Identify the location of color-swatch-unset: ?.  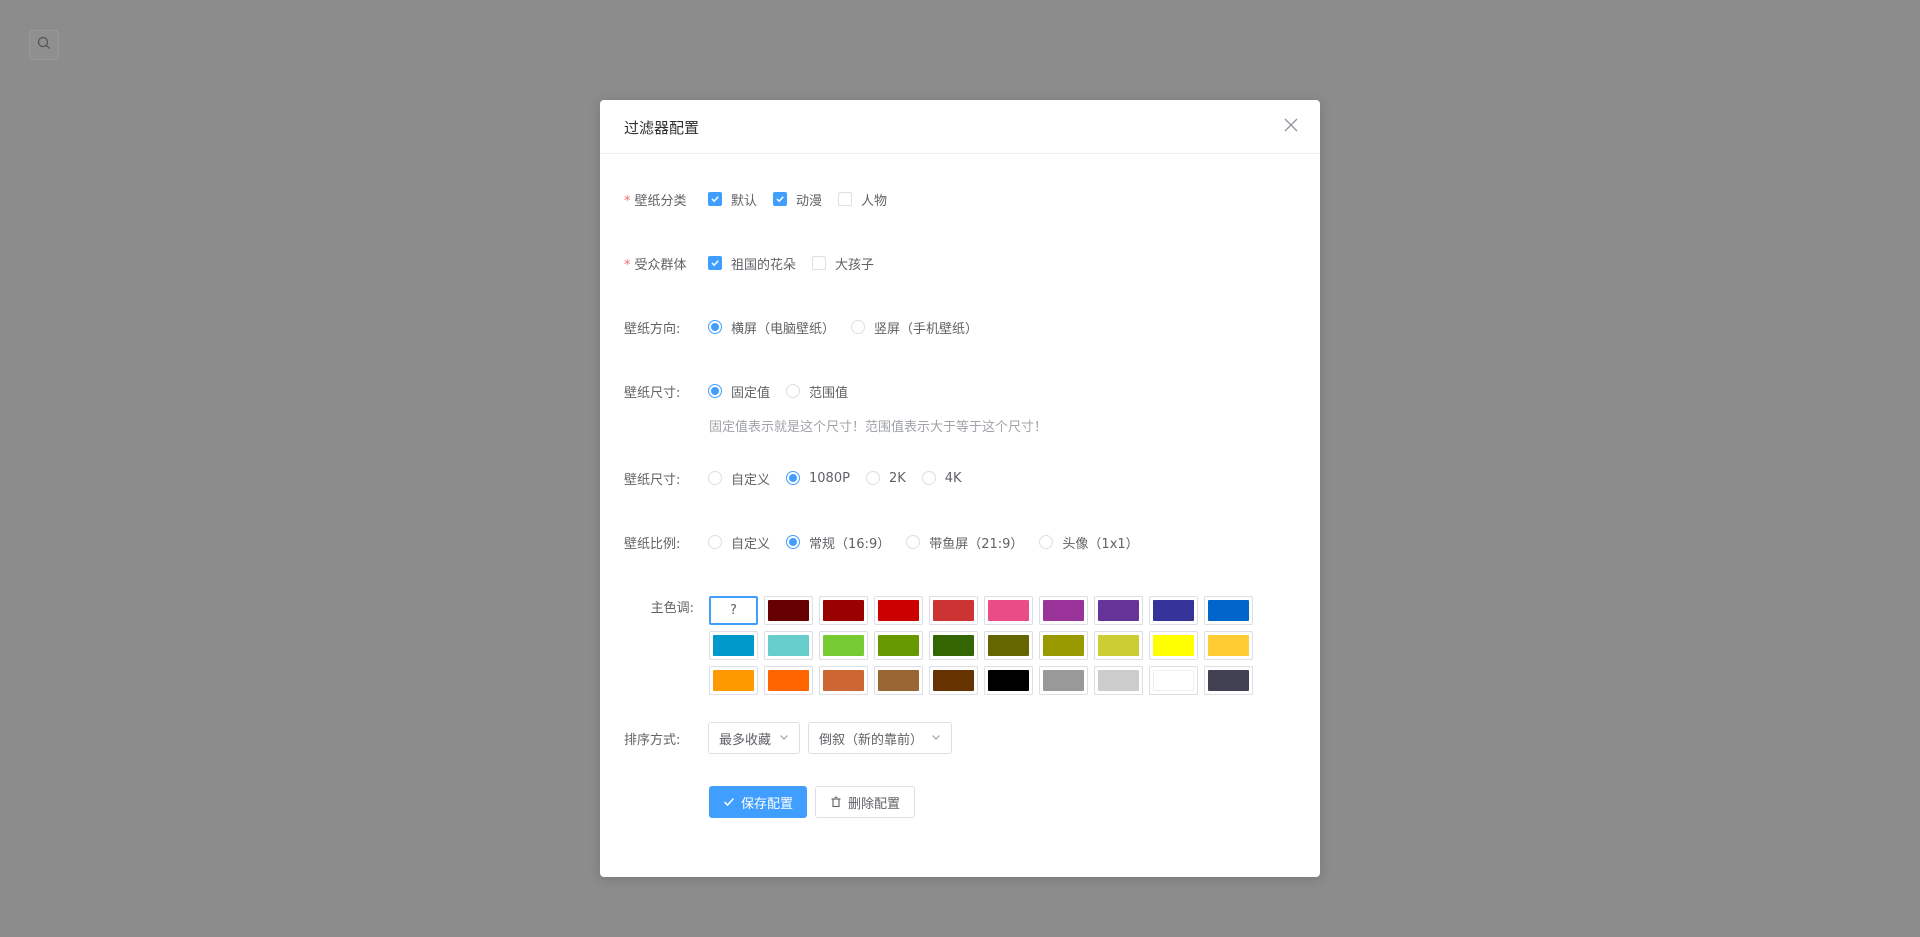
(733, 610).